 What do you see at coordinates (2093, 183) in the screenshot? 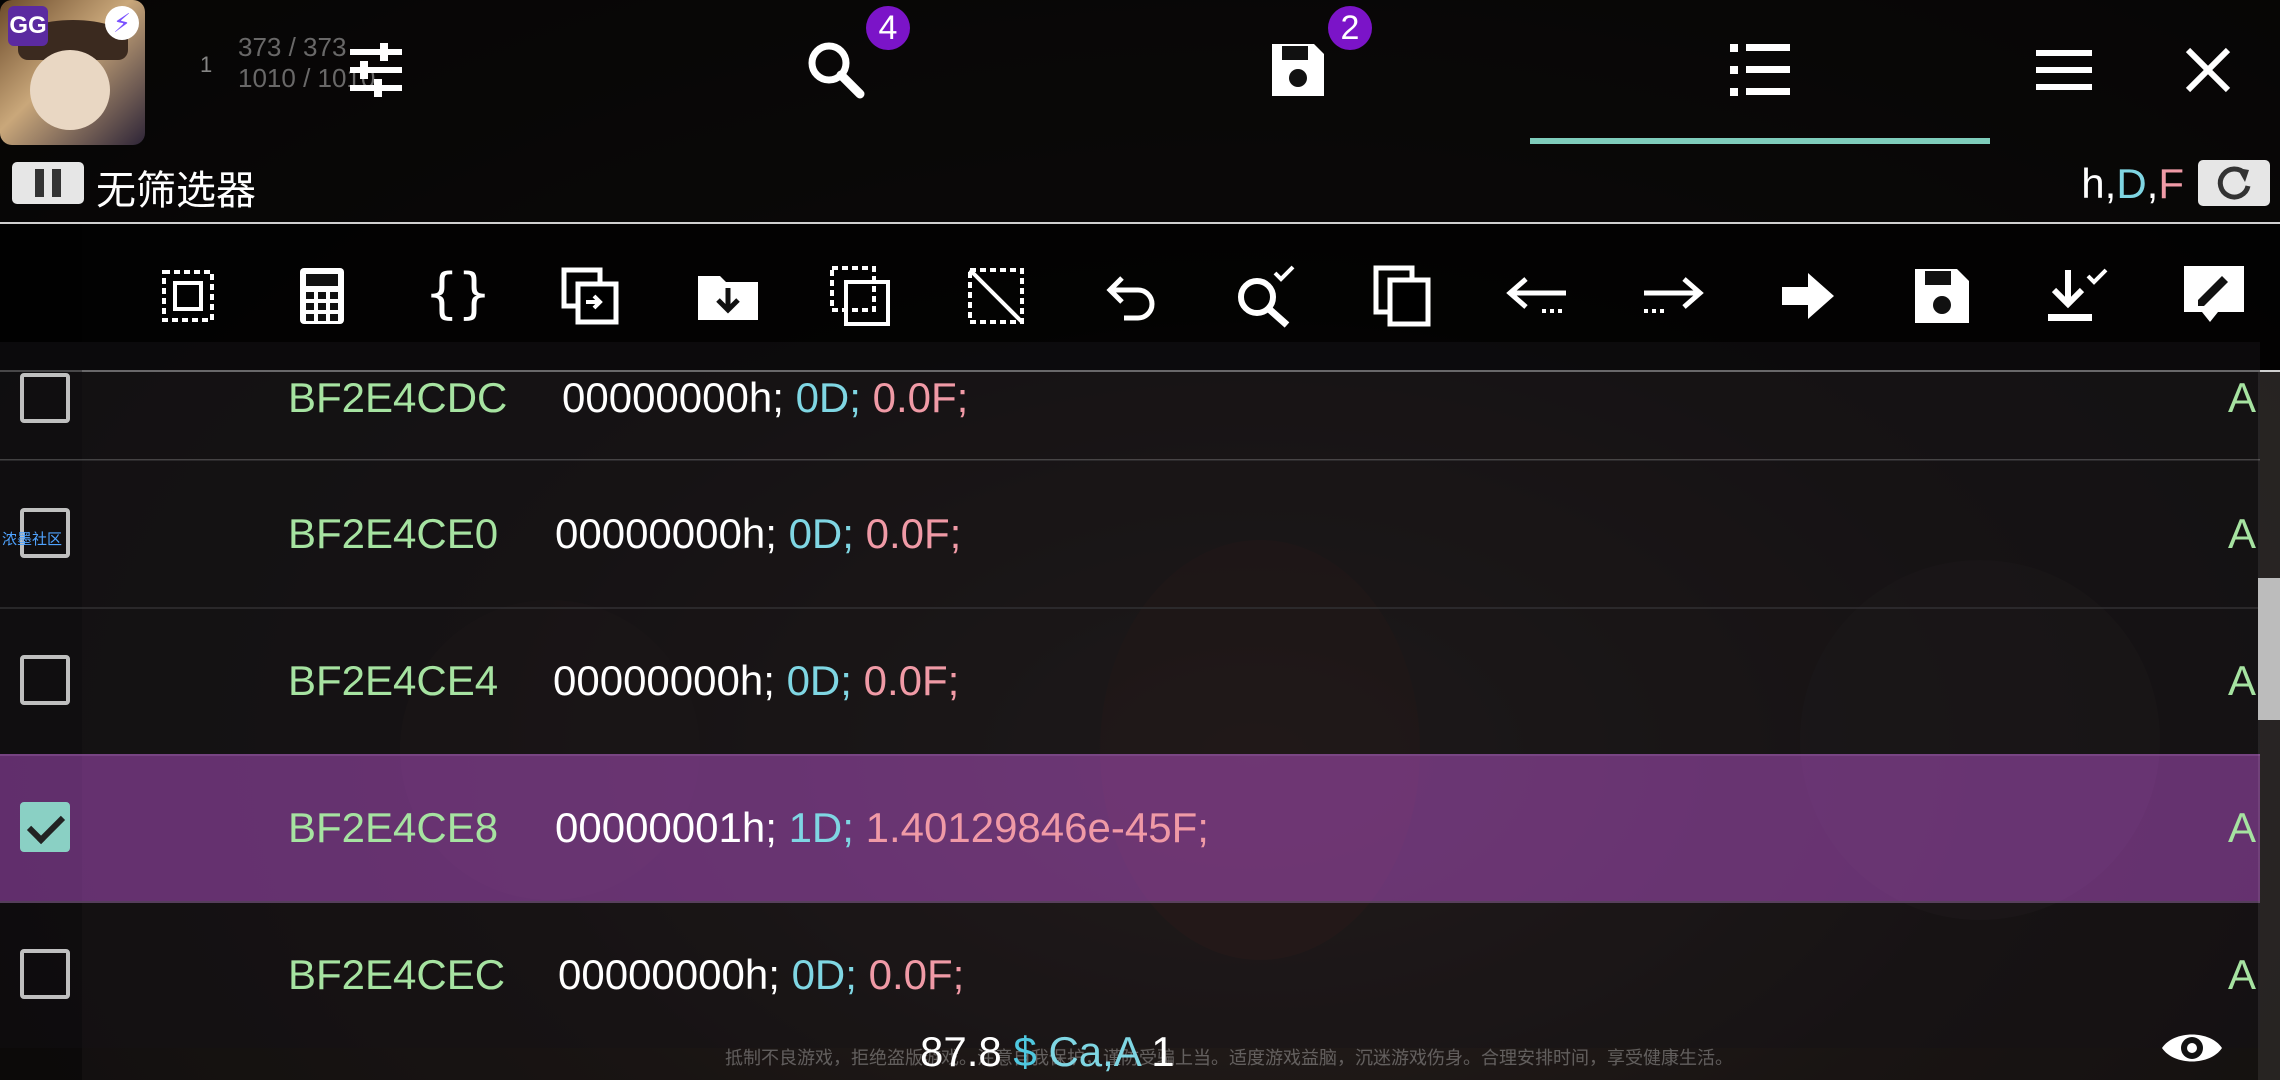
I see `flag-h: h` at bounding box center [2093, 183].